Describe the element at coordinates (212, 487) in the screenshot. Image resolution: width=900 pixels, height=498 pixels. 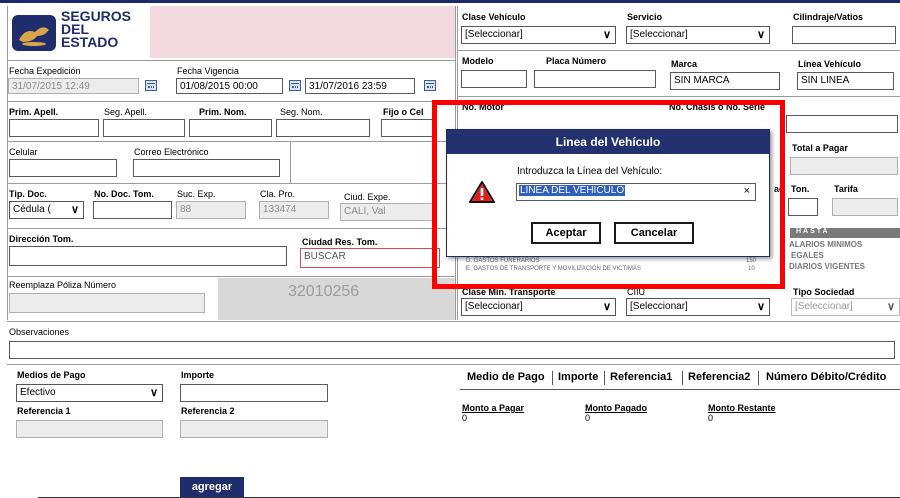
I see `agregar-button: agregar` at that location.